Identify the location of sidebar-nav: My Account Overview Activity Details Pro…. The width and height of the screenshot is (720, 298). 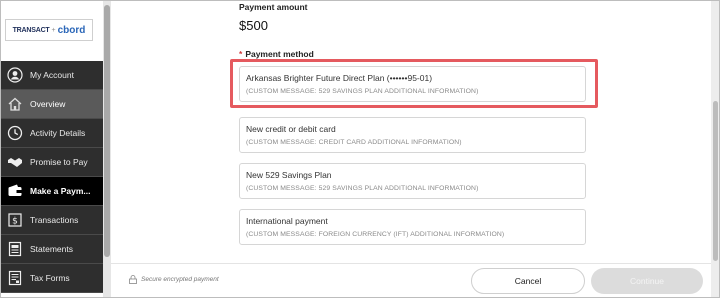
(52, 177).